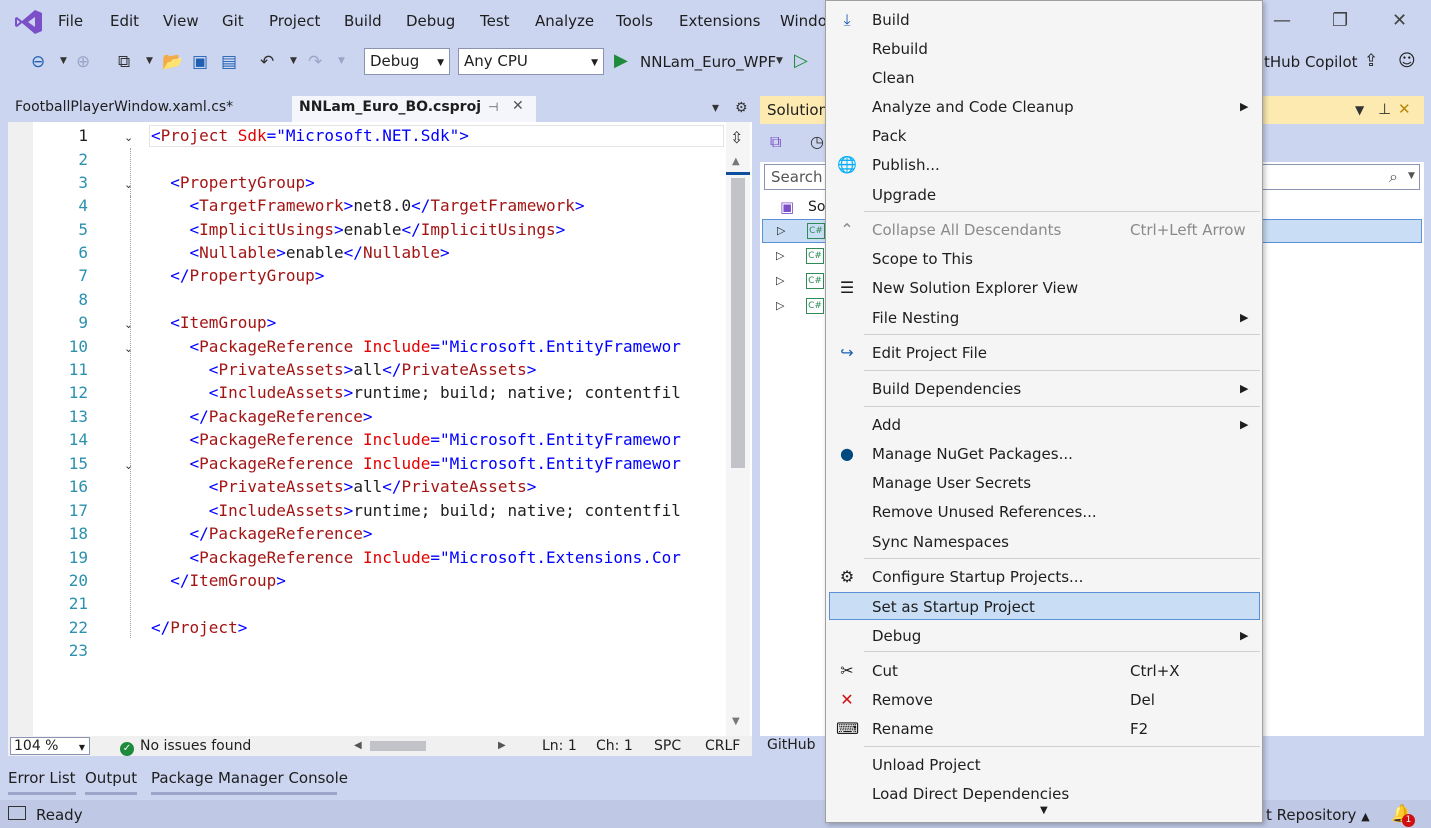  Describe the element at coordinates (83, 62) in the screenshot. I see `forward-icon: ⊕` at that location.